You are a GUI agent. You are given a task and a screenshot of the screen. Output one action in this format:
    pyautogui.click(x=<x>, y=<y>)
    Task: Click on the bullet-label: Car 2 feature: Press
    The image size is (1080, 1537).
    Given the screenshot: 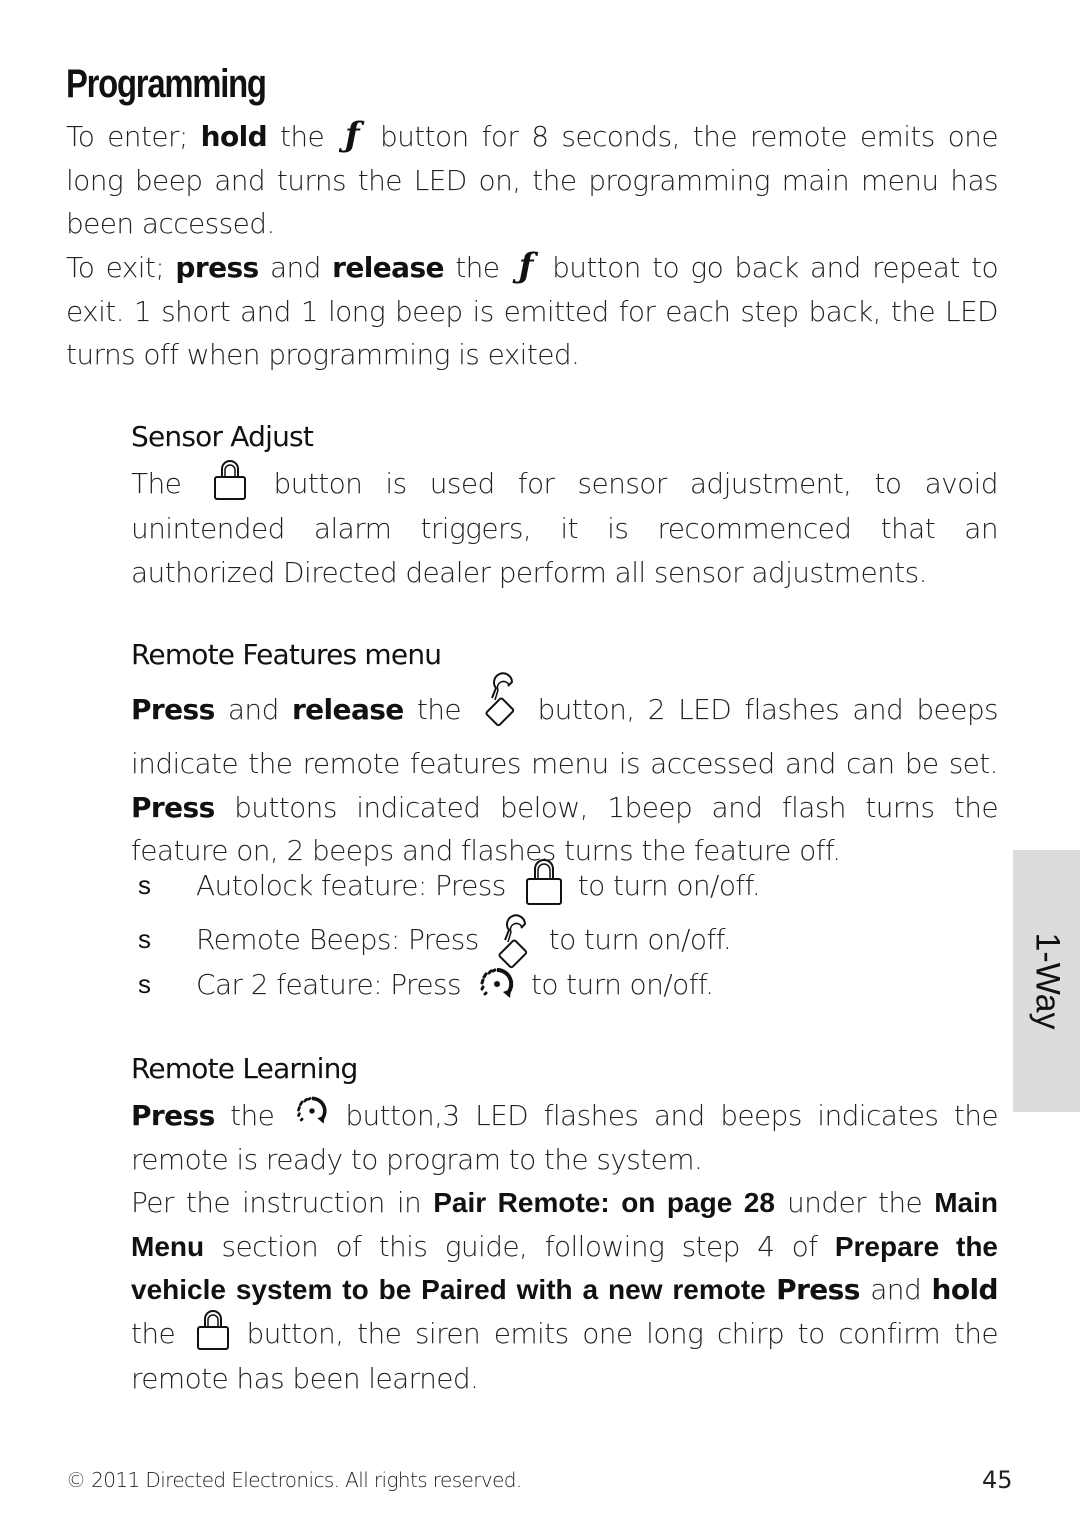 What is the action you would take?
    pyautogui.click(x=329, y=984)
    